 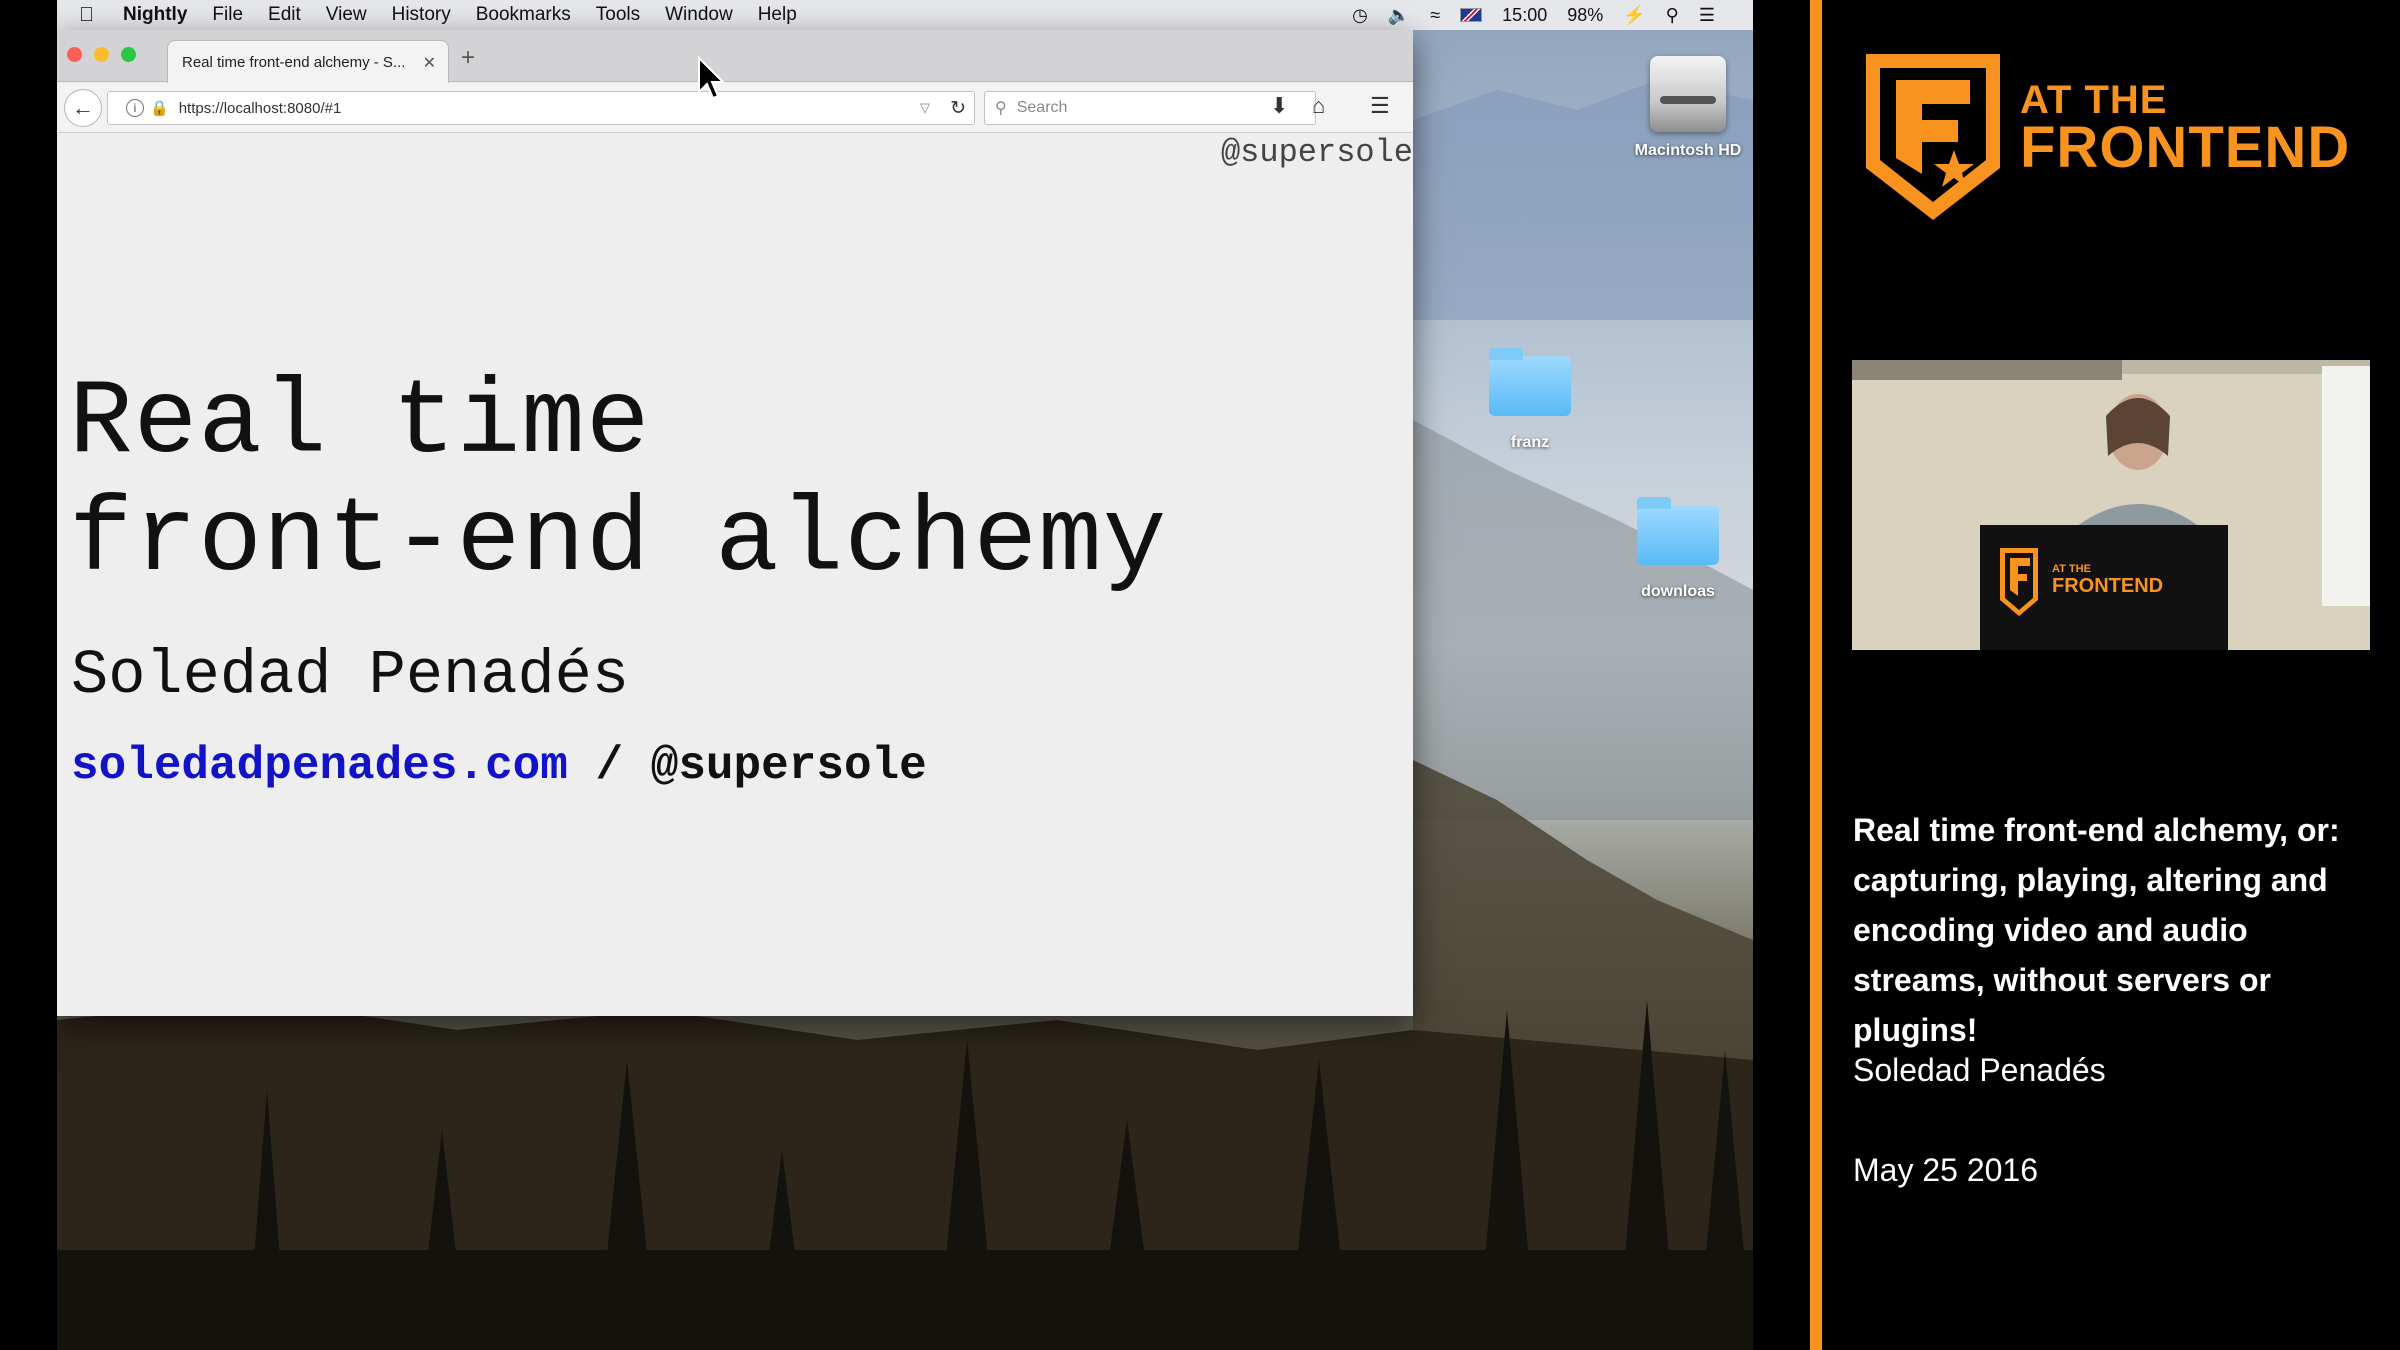 I want to click on menubar-clock: 15:00, so click(x=1524, y=15).